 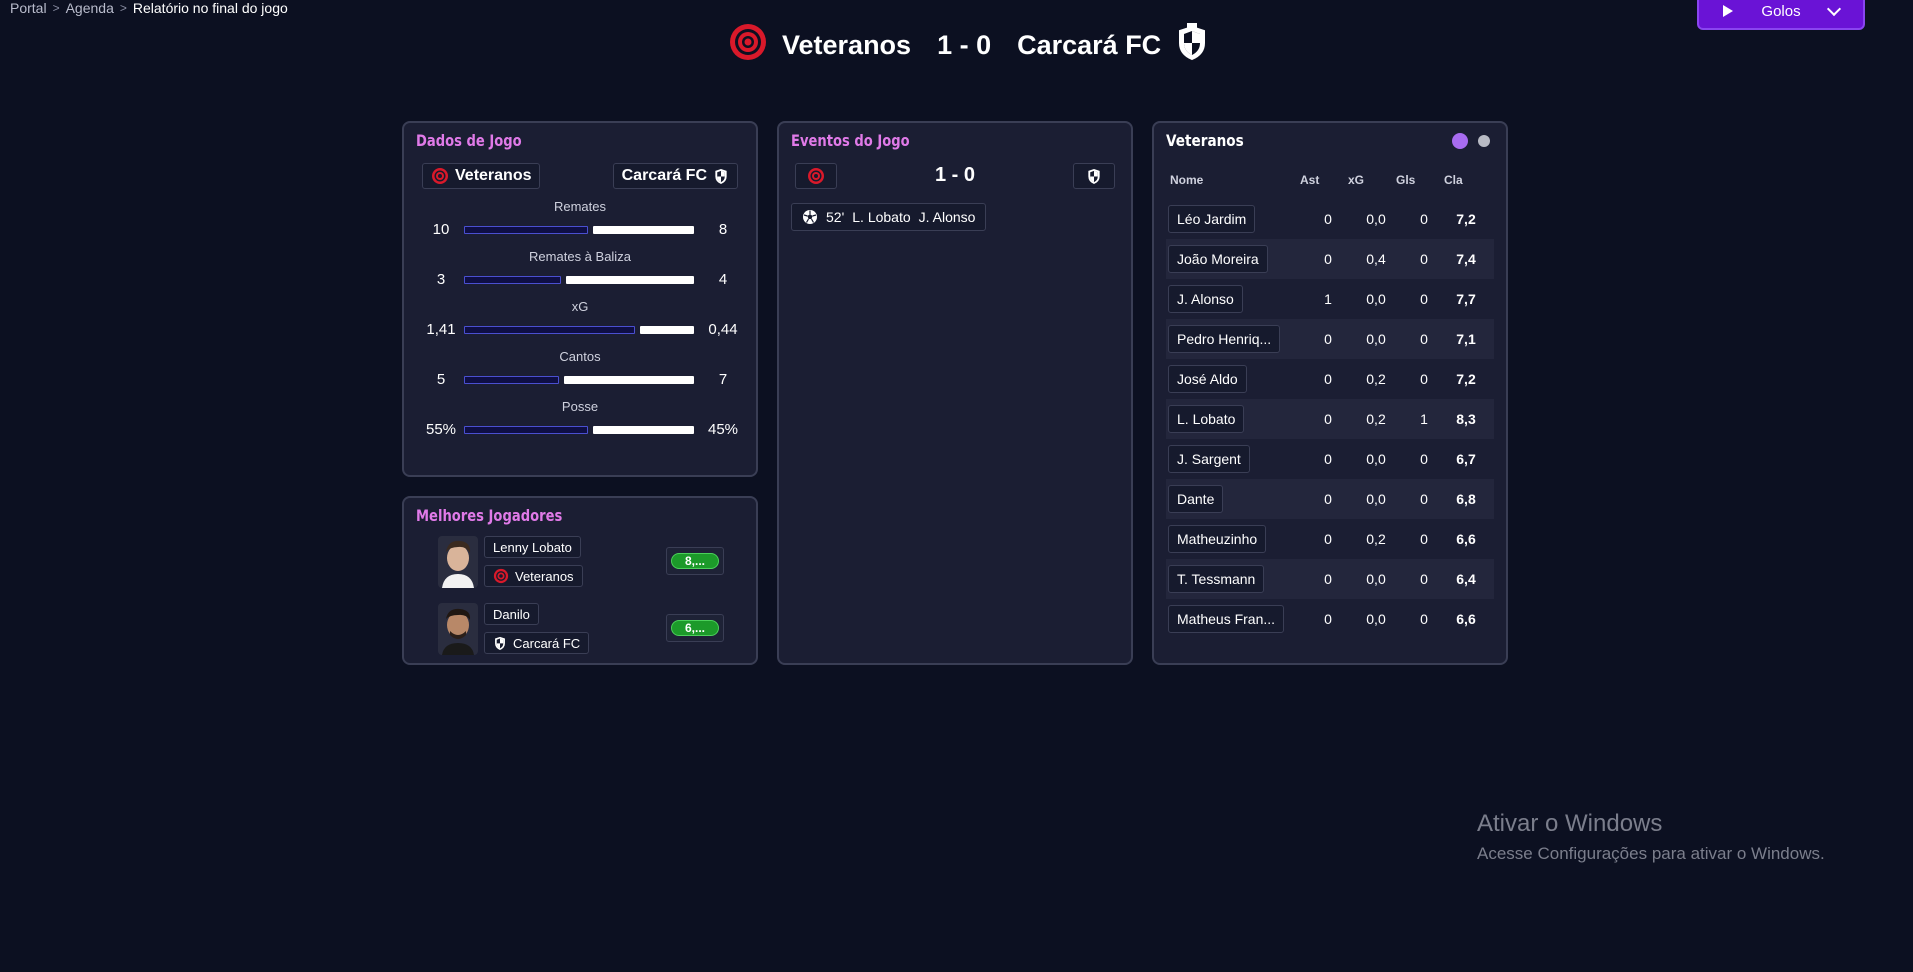 I want to click on stat-away-value: 7, so click(x=723, y=379).